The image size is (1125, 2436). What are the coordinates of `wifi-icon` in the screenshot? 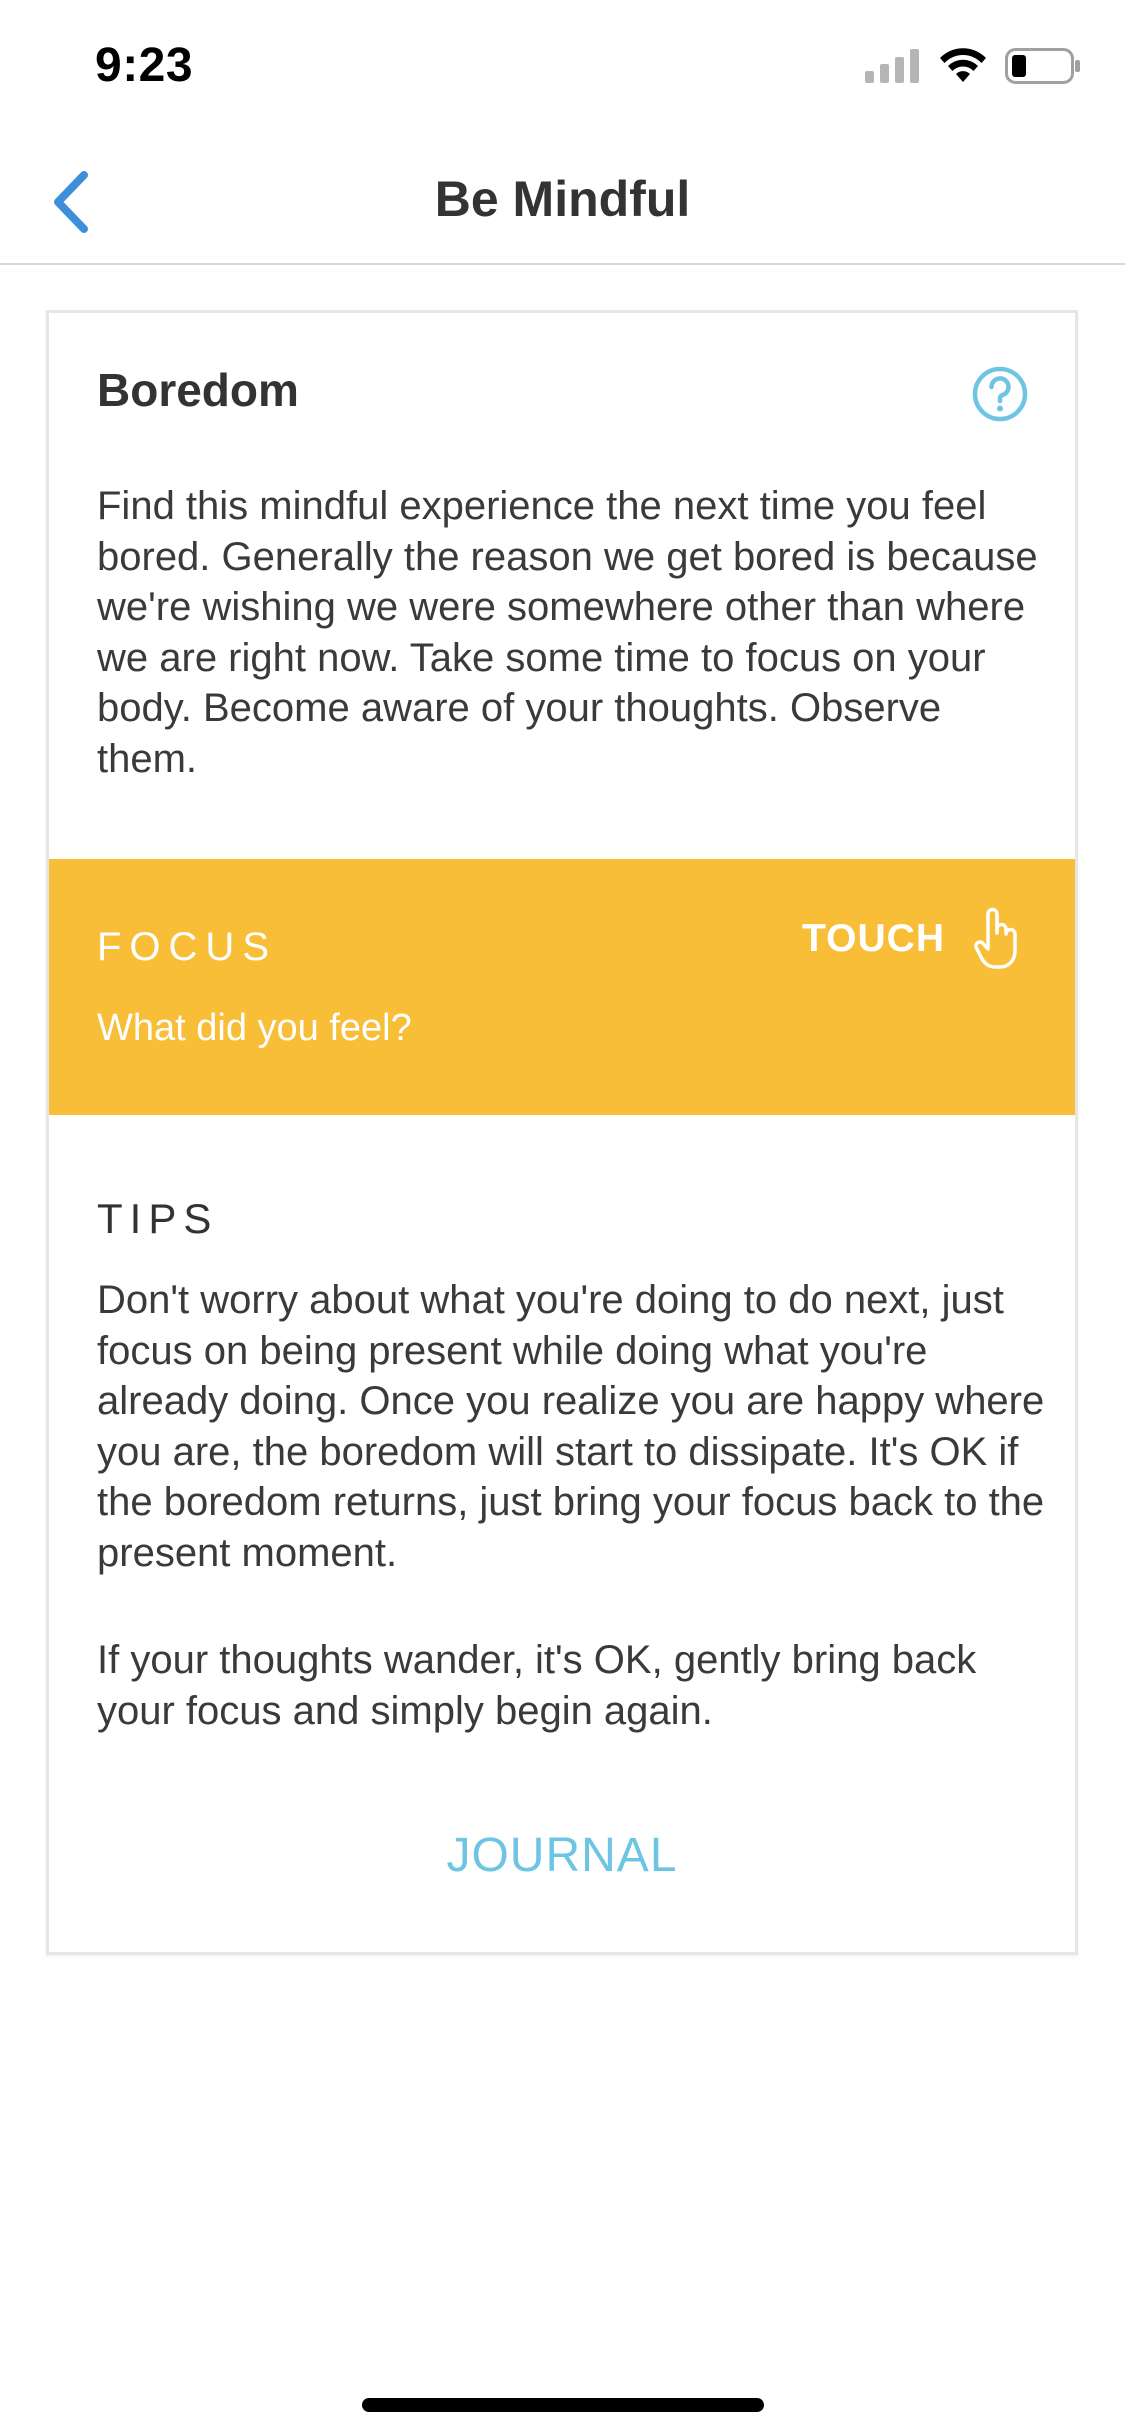 It's located at (963, 65).